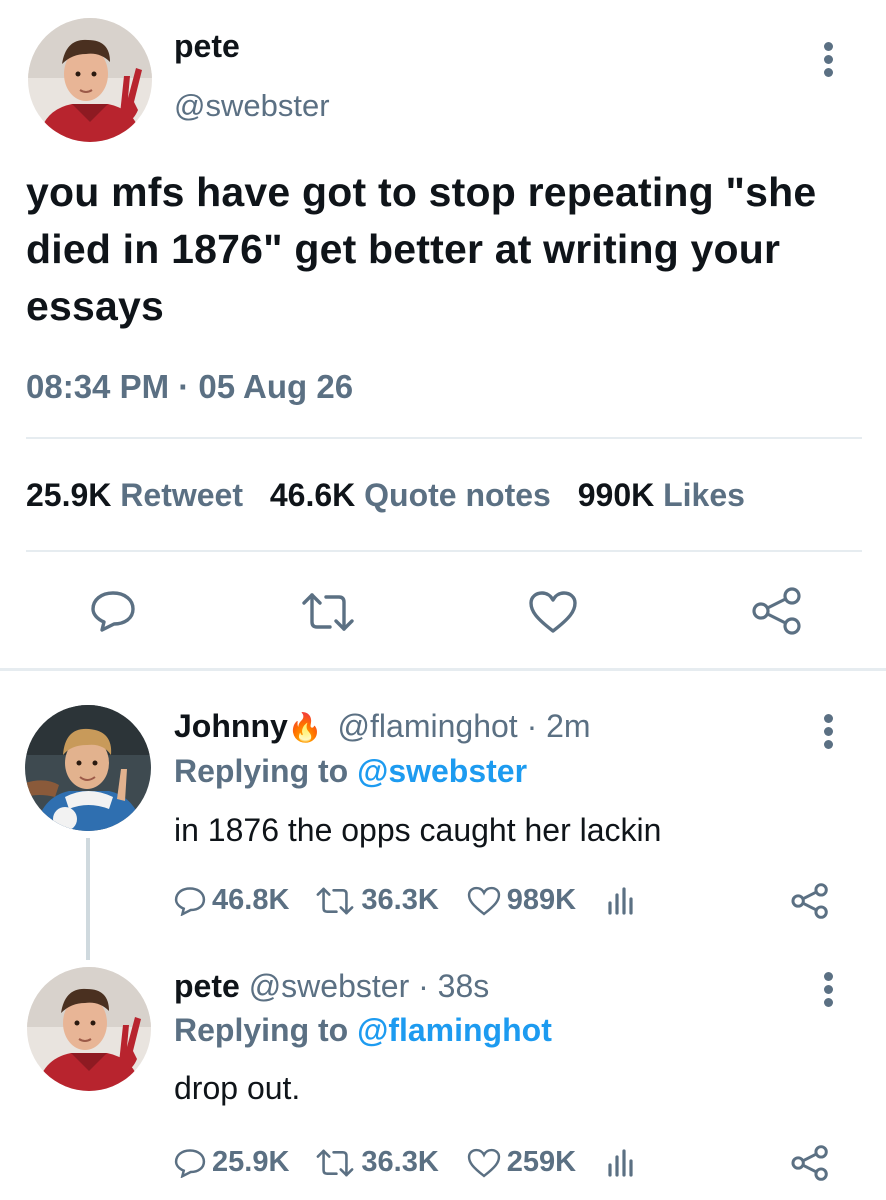 The width and height of the screenshot is (886, 1200). Describe the element at coordinates (231, 726) in the screenshot. I see `reply-author-name: Johnny` at that location.